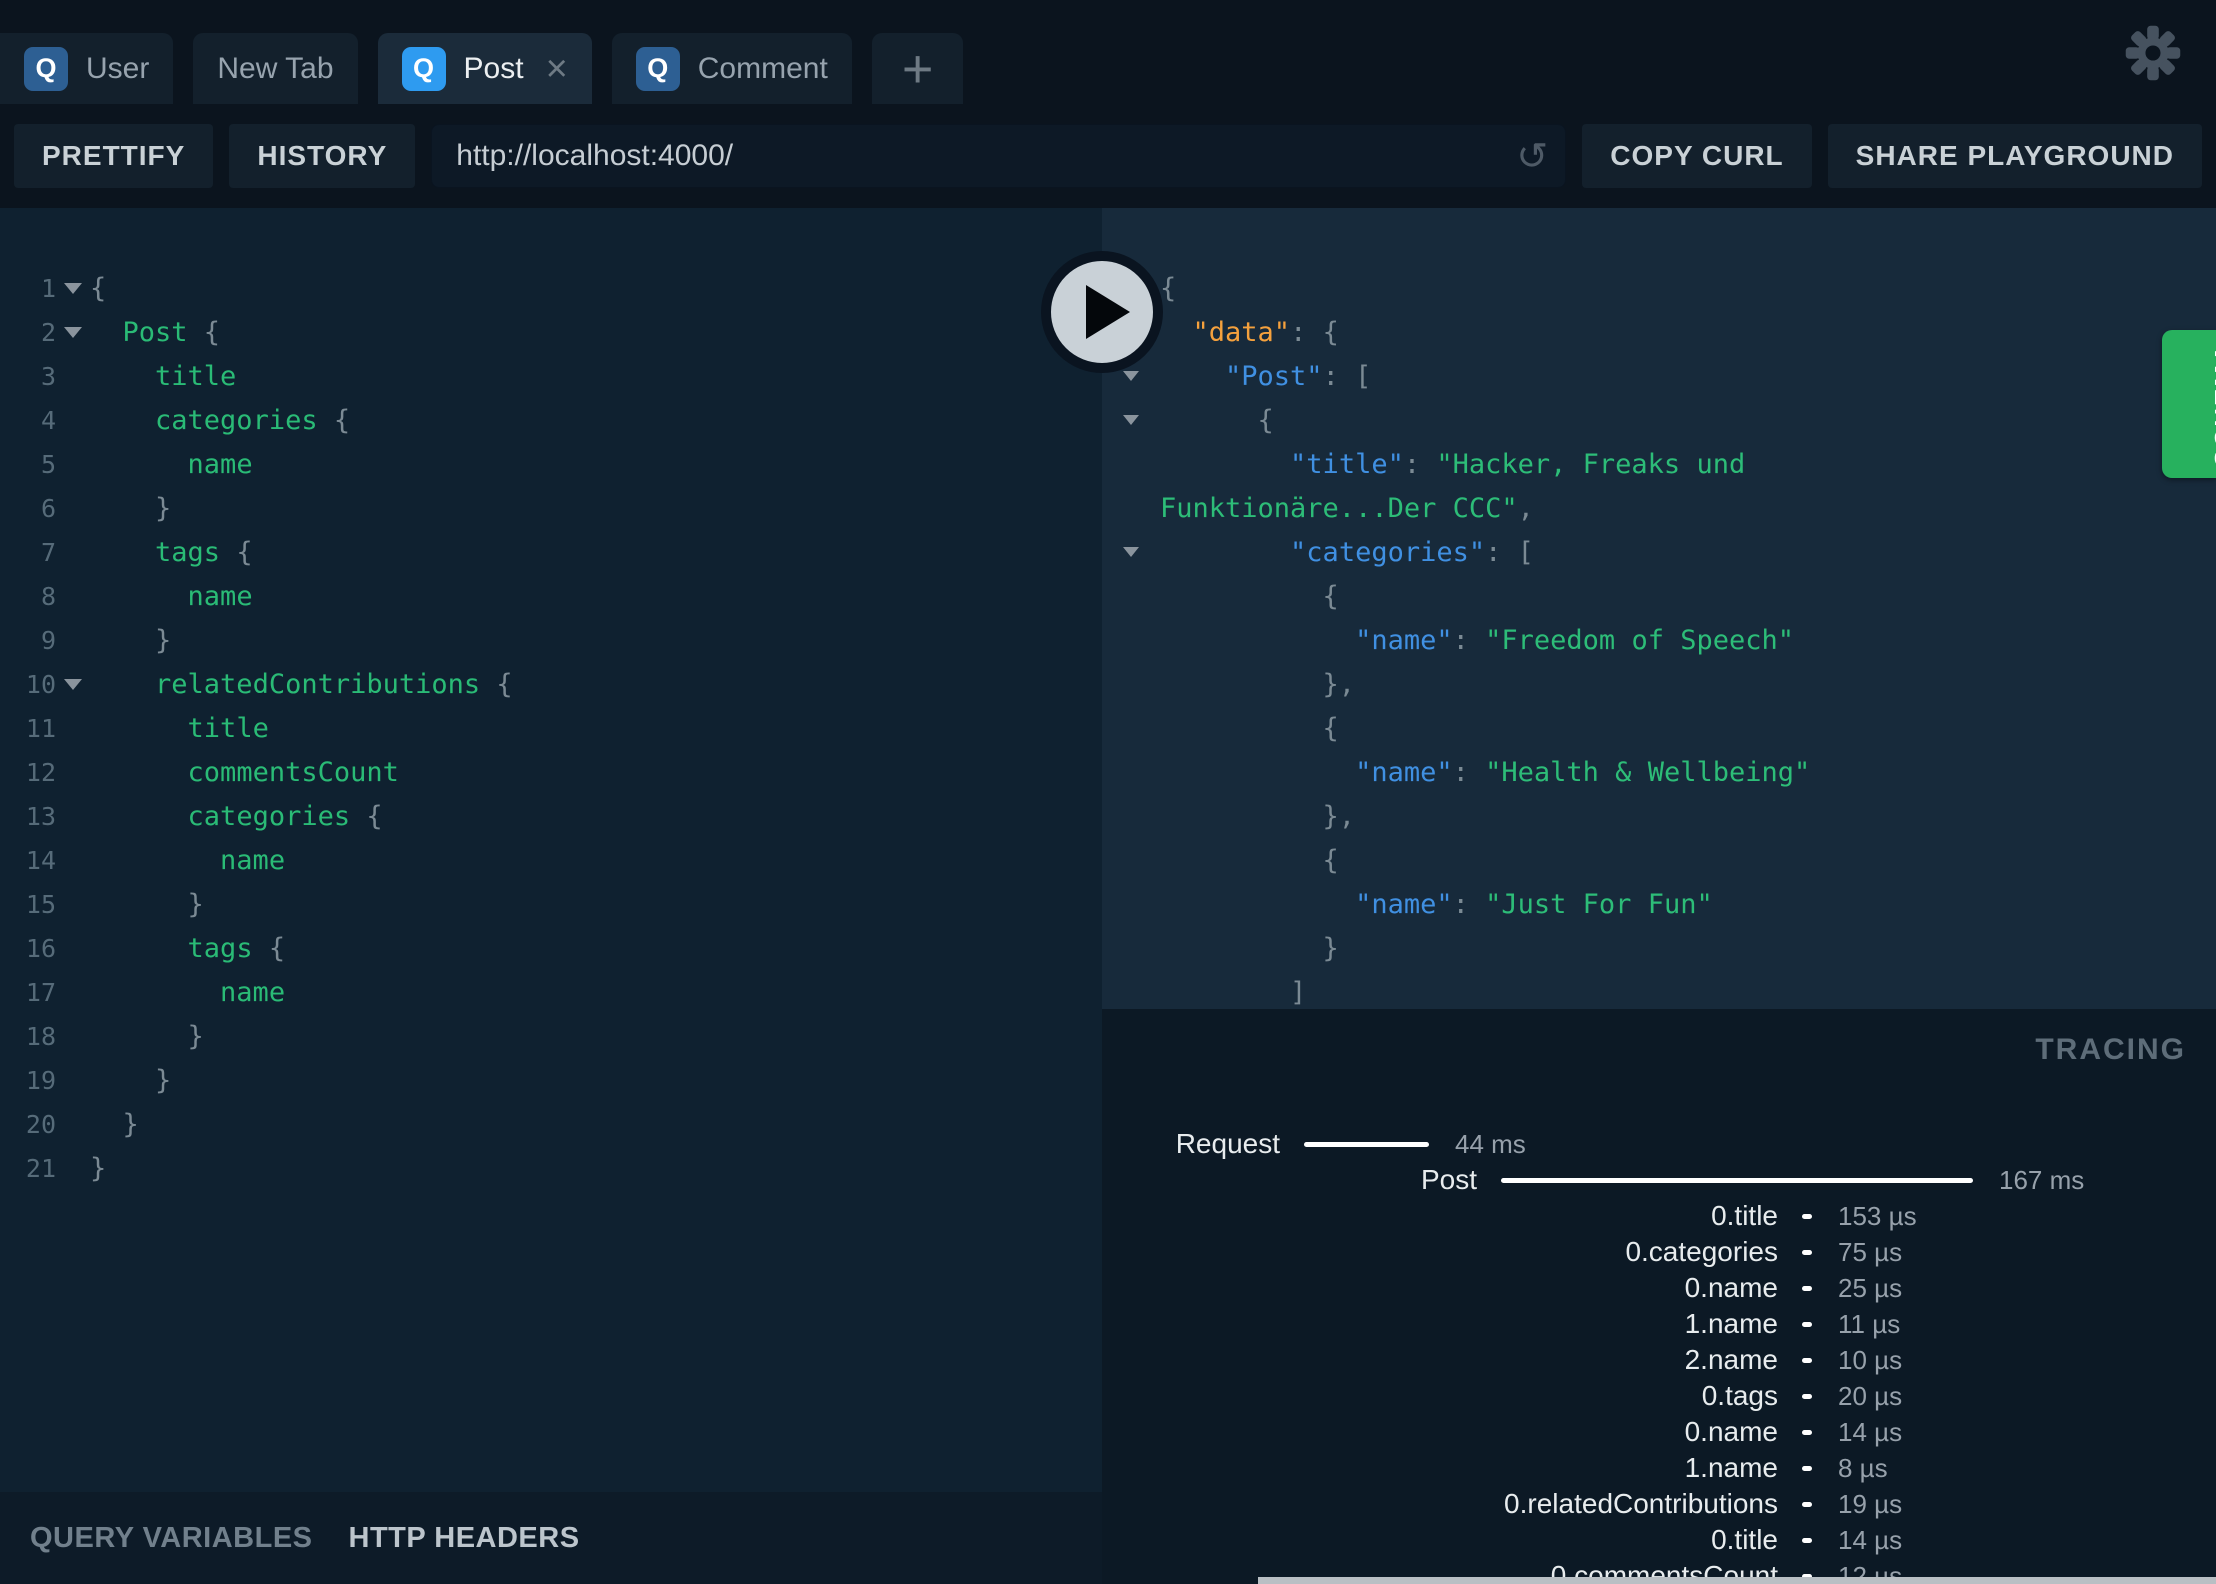 The image size is (2216, 1584). What do you see at coordinates (557, 69) in the screenshot?
I see `close-icon: ×` at bounding box center [557, 69].